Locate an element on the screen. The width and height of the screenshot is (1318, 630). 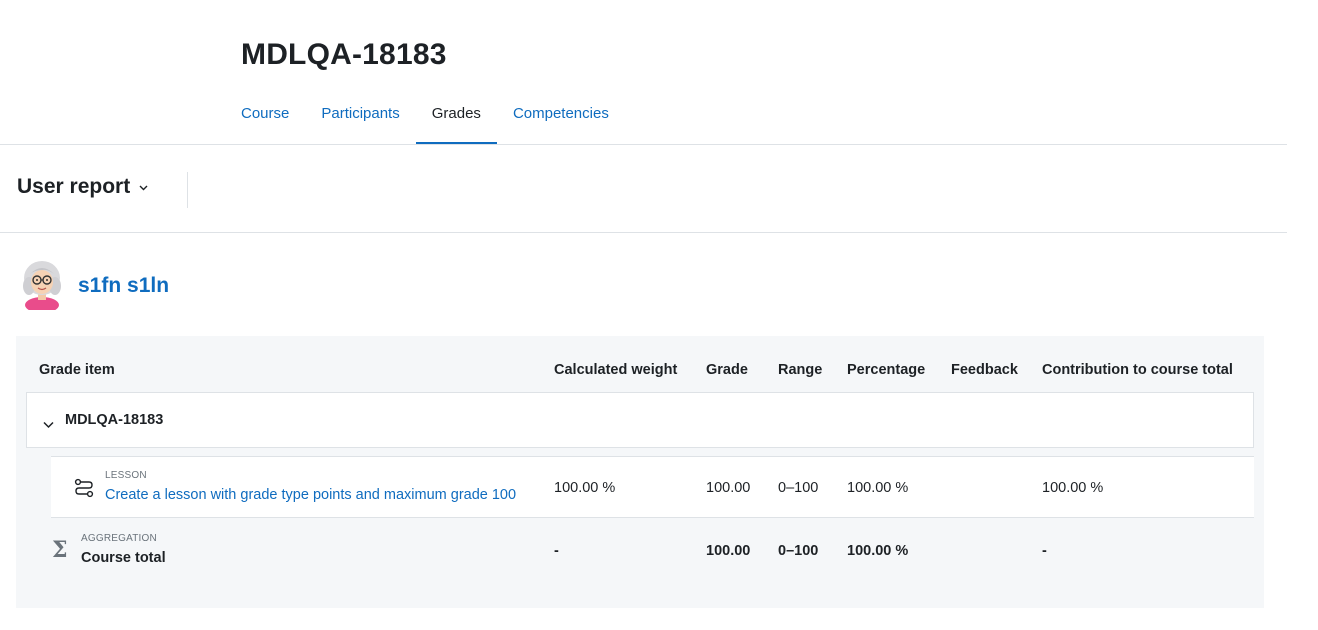
lesson-icon is located at coordinates (84, 490).